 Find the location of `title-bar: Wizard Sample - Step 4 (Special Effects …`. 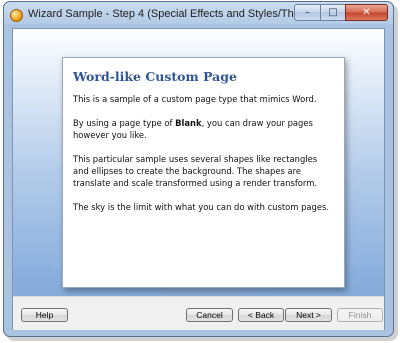

title-bar: Wizard Sample - Step 4 (Special Effects … is located at coordinates (198, 15).